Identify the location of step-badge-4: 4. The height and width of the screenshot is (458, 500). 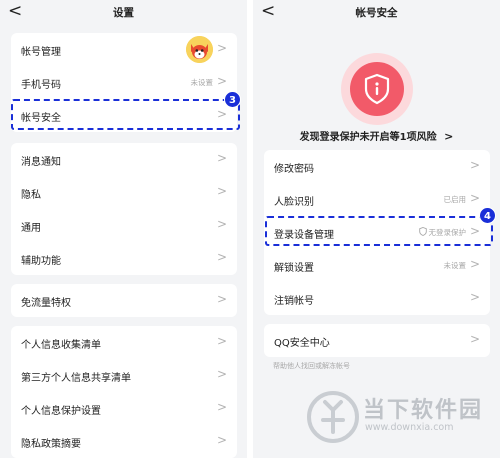
(487, 215).